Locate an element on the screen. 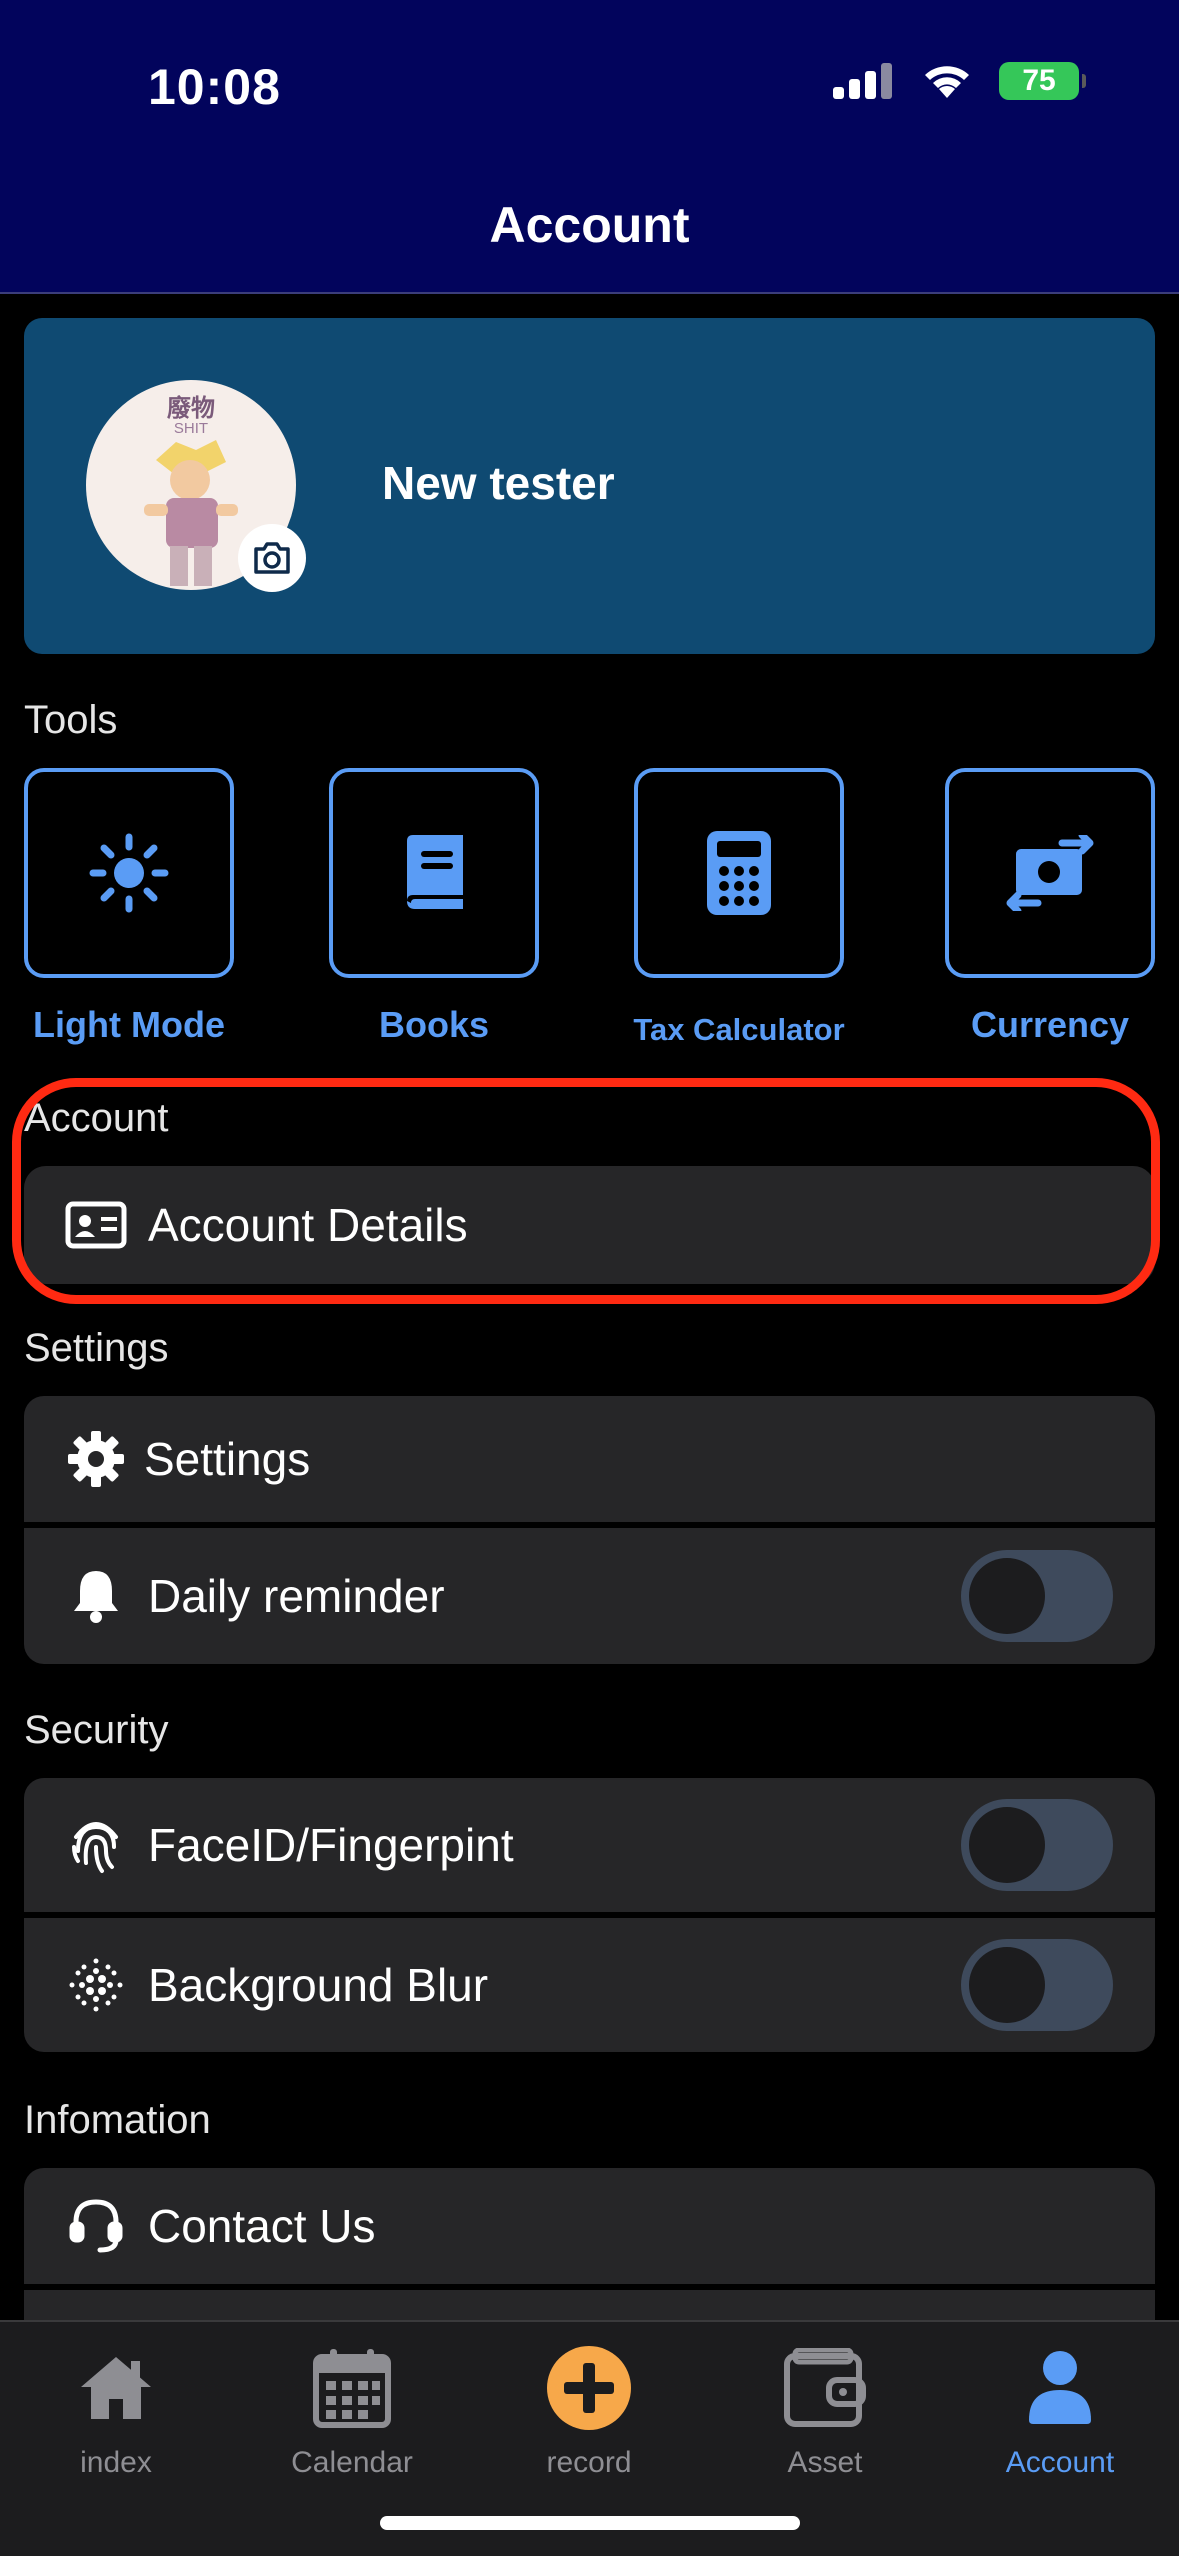 This screenshot has width=1179, height=2556. sun-icon is located at coordinates (129, 873).